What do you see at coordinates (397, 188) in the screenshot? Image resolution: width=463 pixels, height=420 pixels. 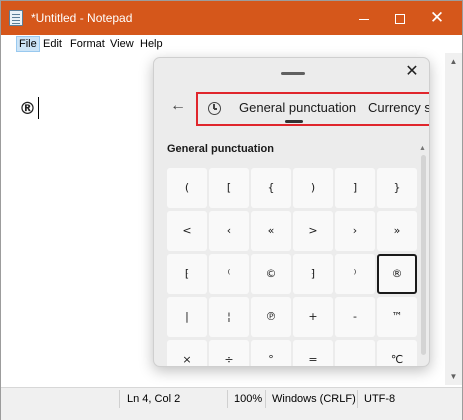 I see `symbol-cell: }` at bounding box center [397, 188].